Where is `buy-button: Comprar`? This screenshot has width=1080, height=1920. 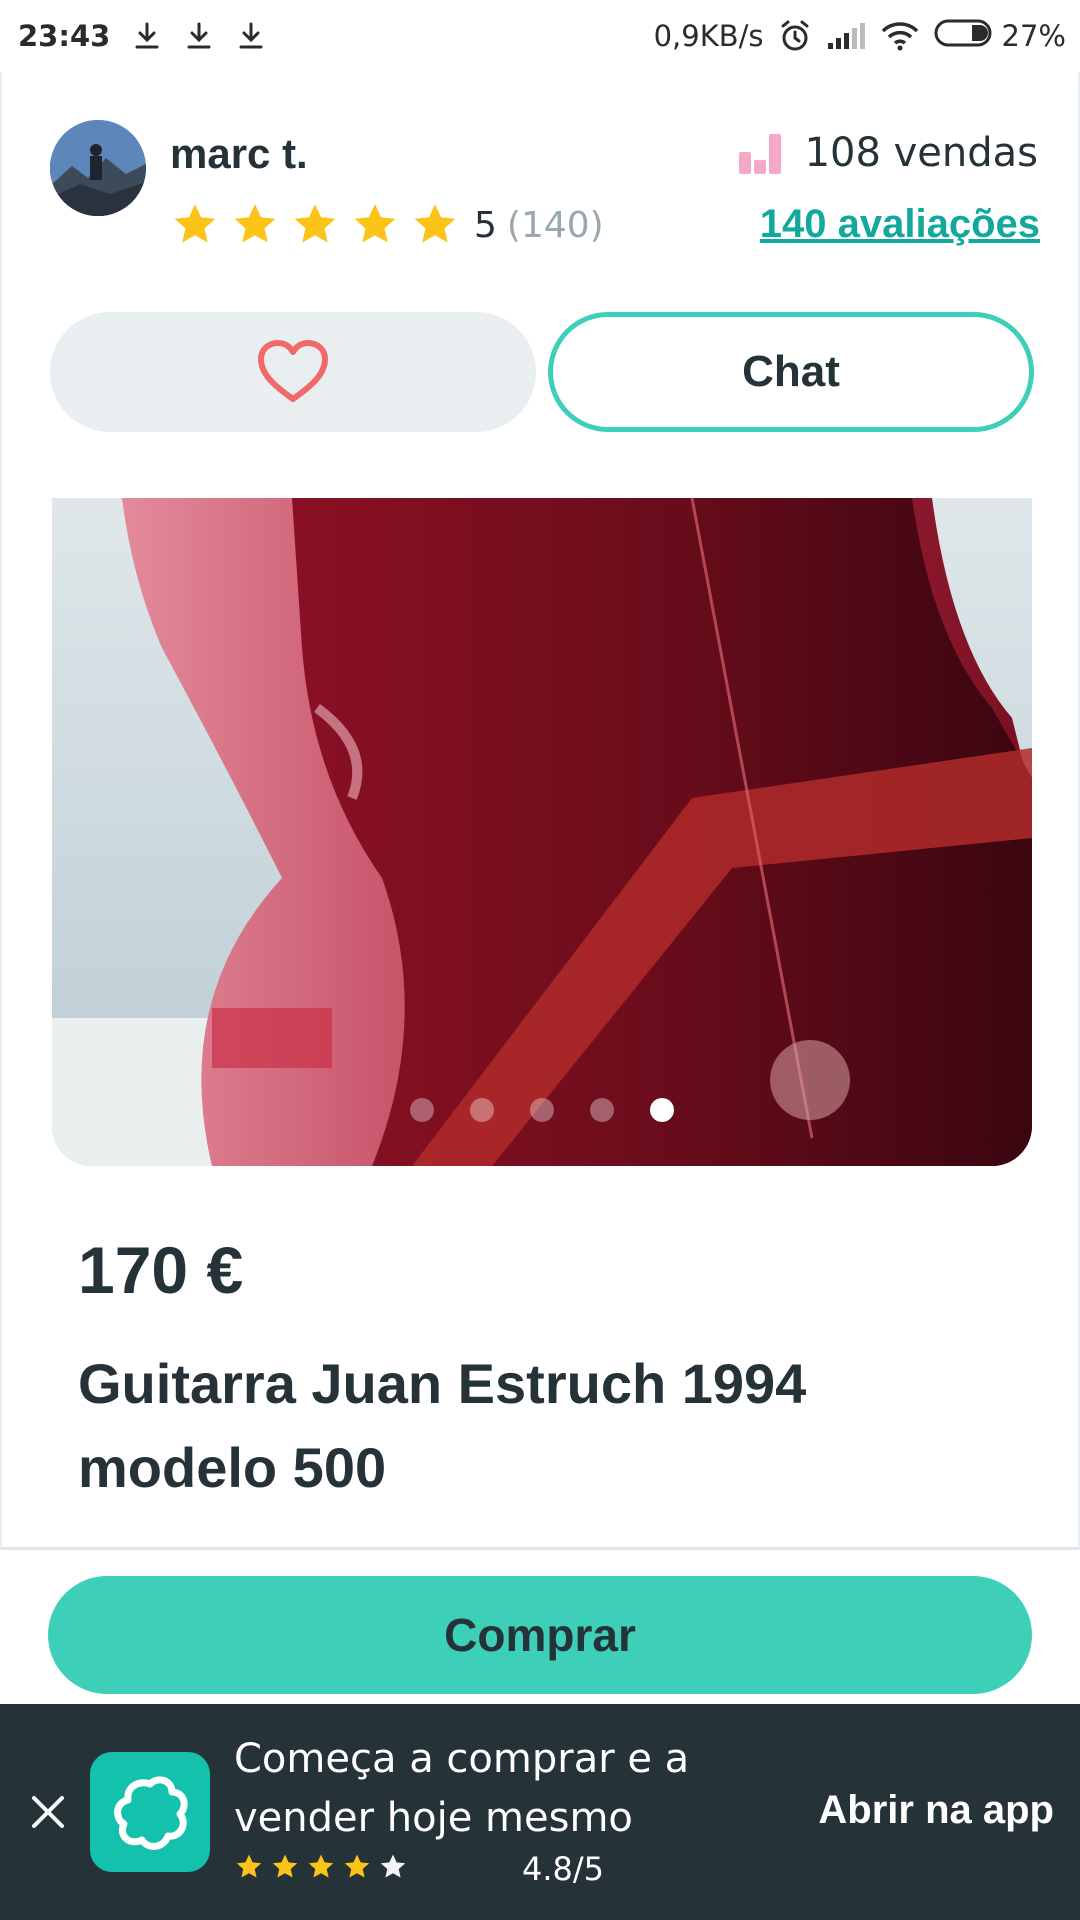 buy-button: Comprar is located at coordinates (540, 1635).